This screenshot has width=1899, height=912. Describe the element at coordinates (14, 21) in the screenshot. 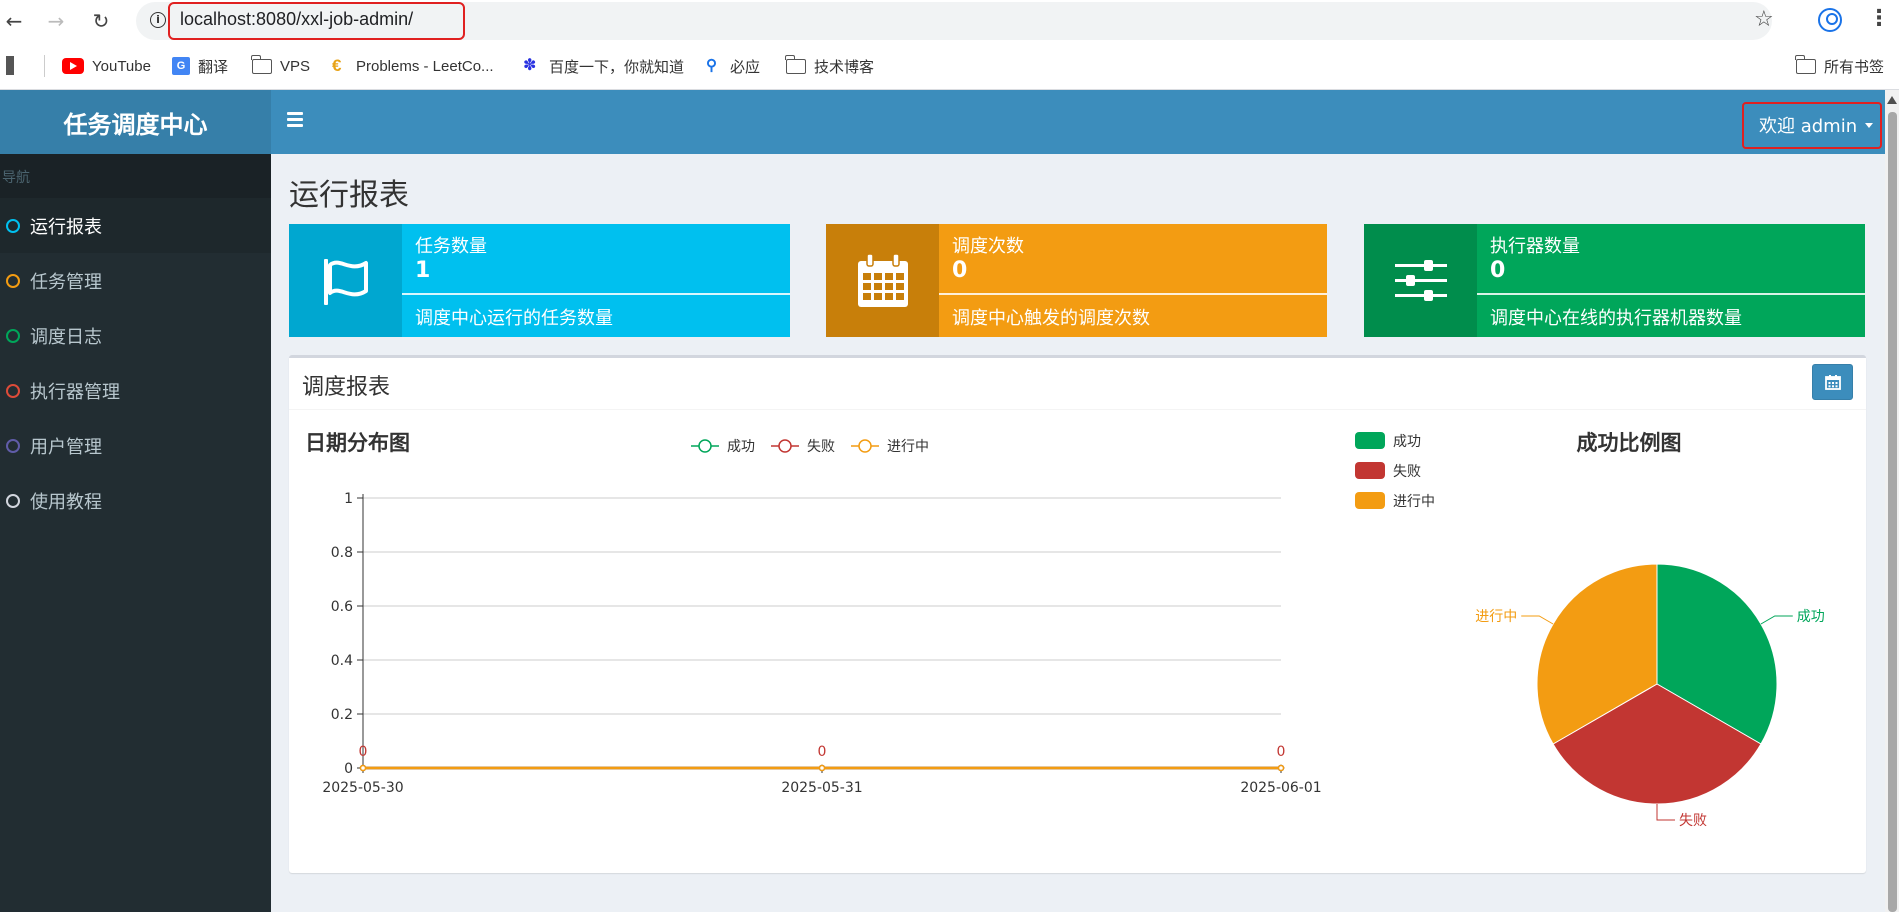

I see `back-icon: ←` at that location.